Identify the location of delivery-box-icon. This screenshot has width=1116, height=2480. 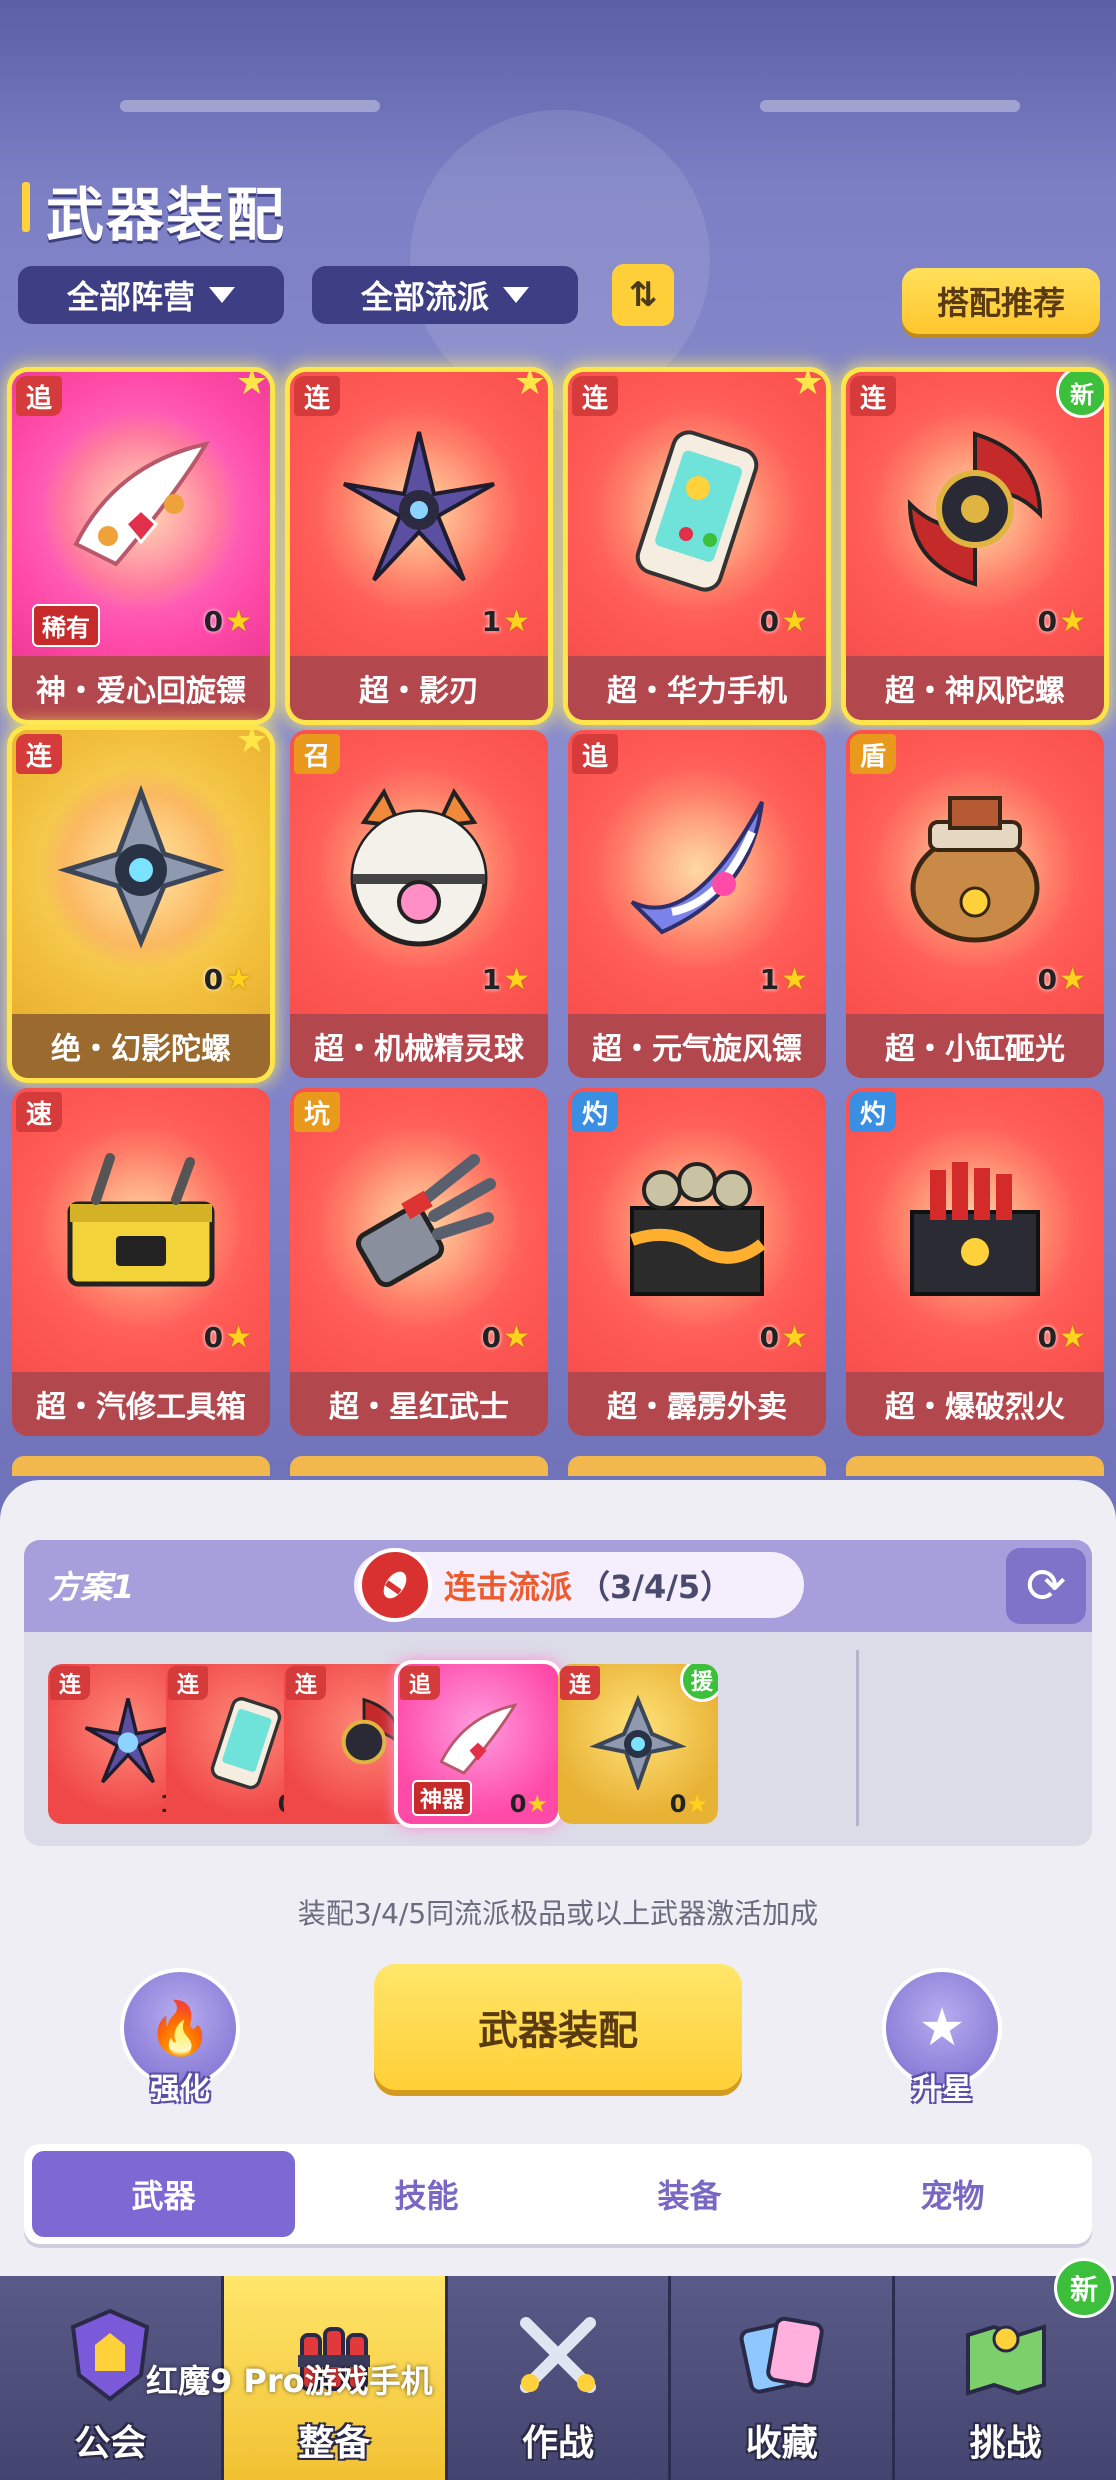
(697, 1225).